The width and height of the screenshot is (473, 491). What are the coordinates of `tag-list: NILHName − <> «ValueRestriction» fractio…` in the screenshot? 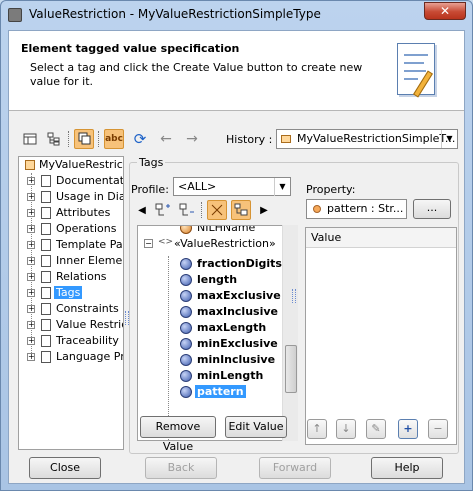 It's located at (217, 333).